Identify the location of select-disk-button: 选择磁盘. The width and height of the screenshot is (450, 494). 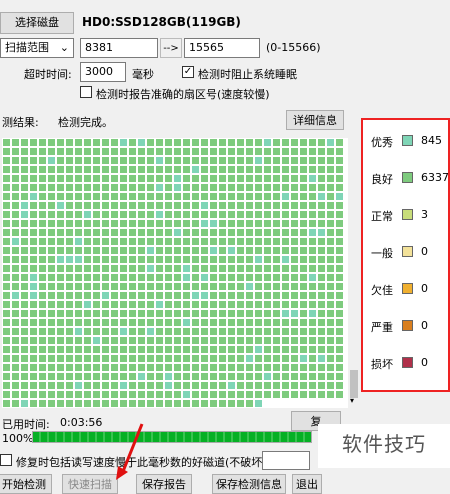
(37, 23).